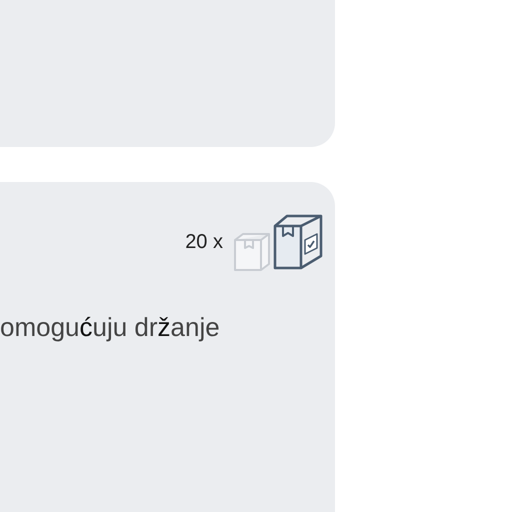 Image resolution: width=512 pixels, height=512 pixels. I want to click on quantity-label: 20 x, so click(204, 242).